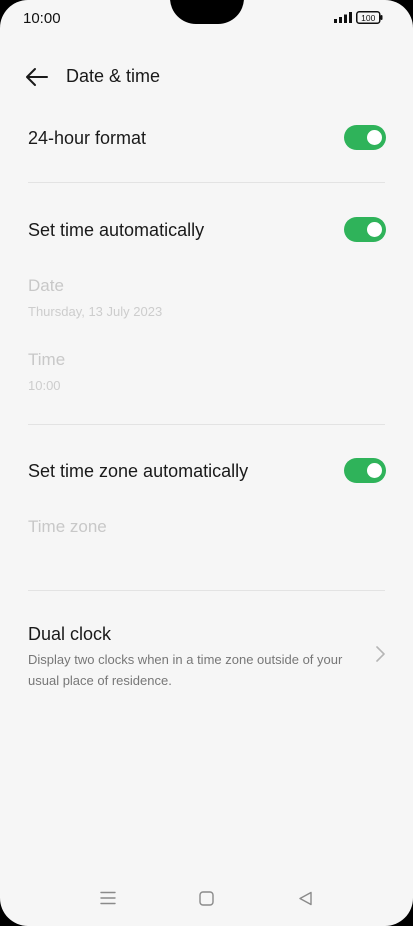 This screenshot has width=413, height=926. Describe the element at coordinates (206, 77) in the screenshot. I see `header: Date & time` at that location.